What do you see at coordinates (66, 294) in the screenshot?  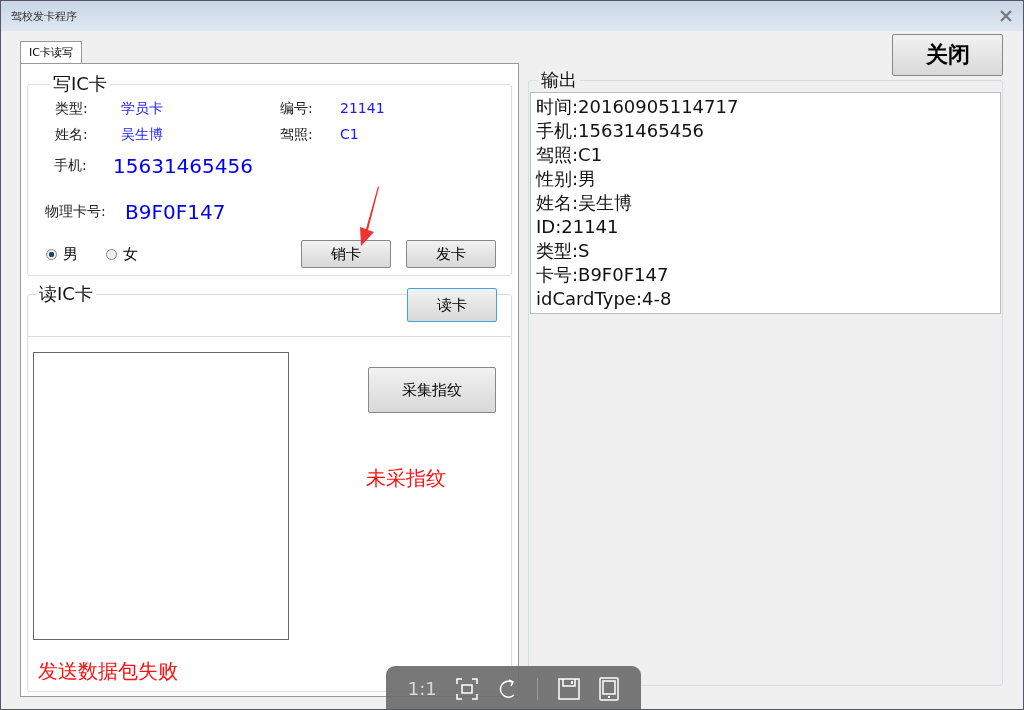 I see `group-title: 读IC卡` at bounding box center [66, 294].